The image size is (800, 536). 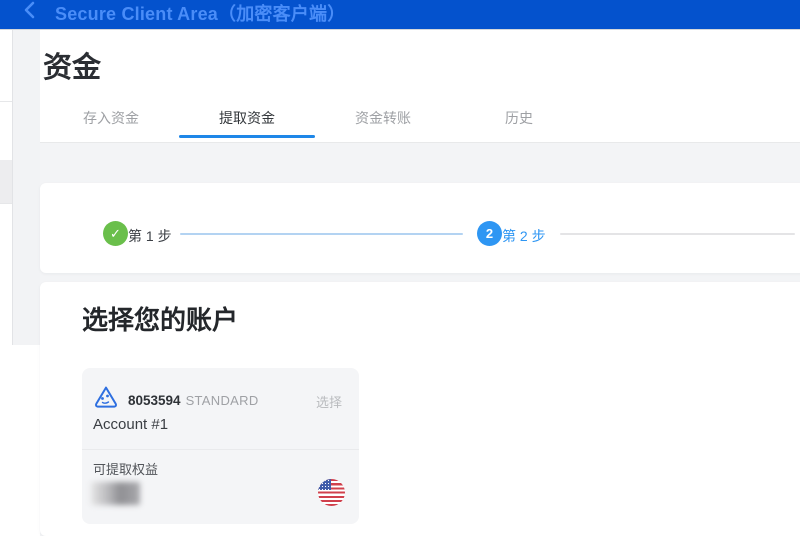 I want to click on step2-label: 第 2 步, so click(x=524, y=236).